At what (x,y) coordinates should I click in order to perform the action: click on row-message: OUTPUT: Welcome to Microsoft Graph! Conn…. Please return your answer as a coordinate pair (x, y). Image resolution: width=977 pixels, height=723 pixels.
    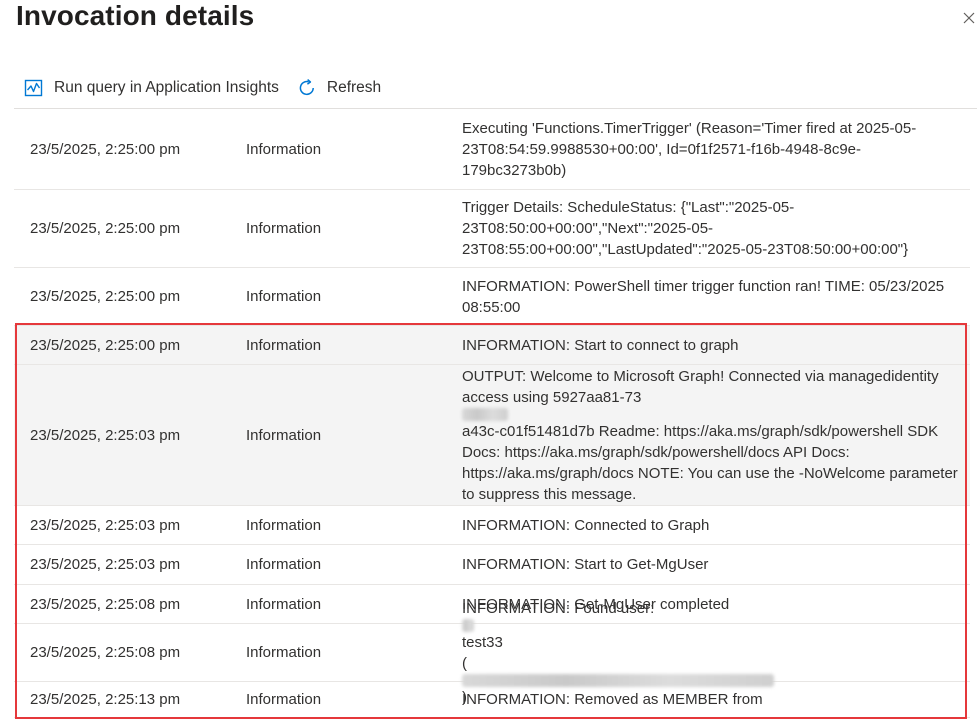
    Looking at the image, I should click on (712, 435).